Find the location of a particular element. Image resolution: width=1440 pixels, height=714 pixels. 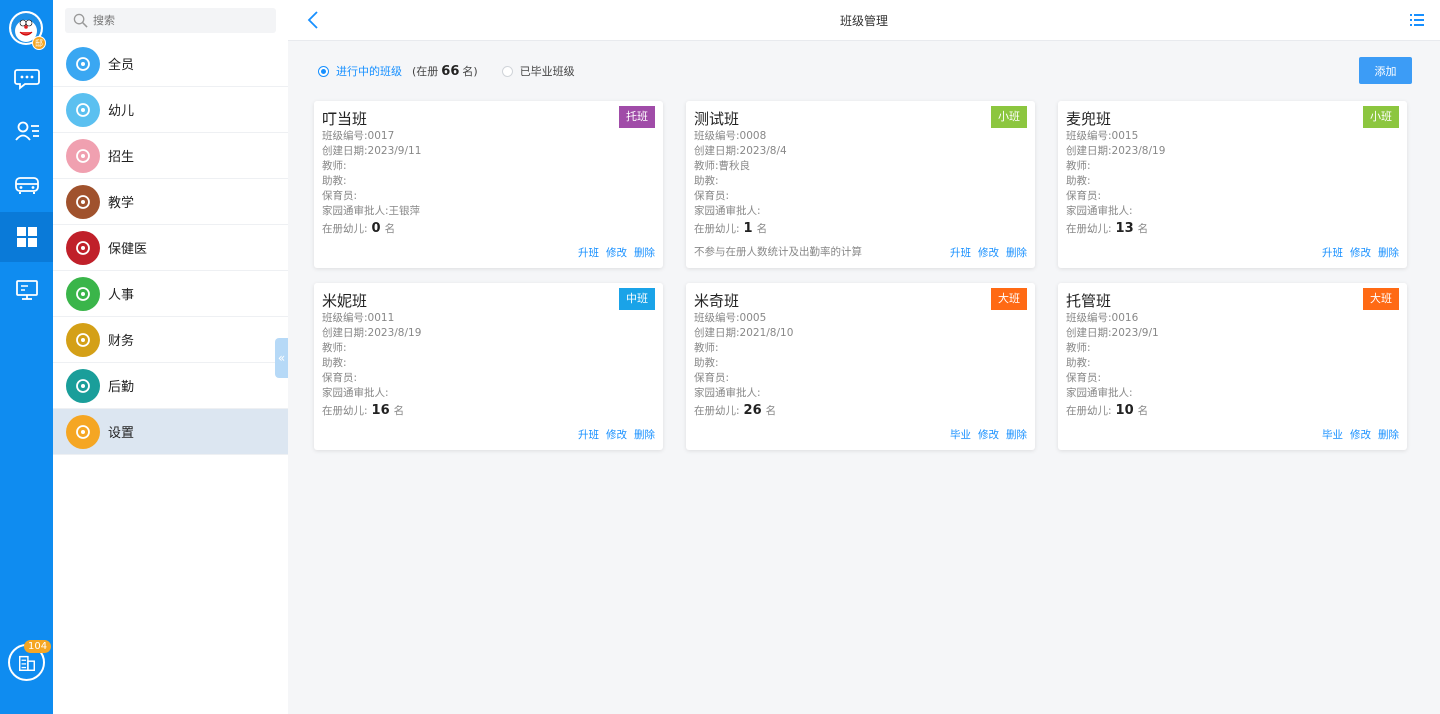

menu-item-label: 设置 is located at coordinates (121, 433).